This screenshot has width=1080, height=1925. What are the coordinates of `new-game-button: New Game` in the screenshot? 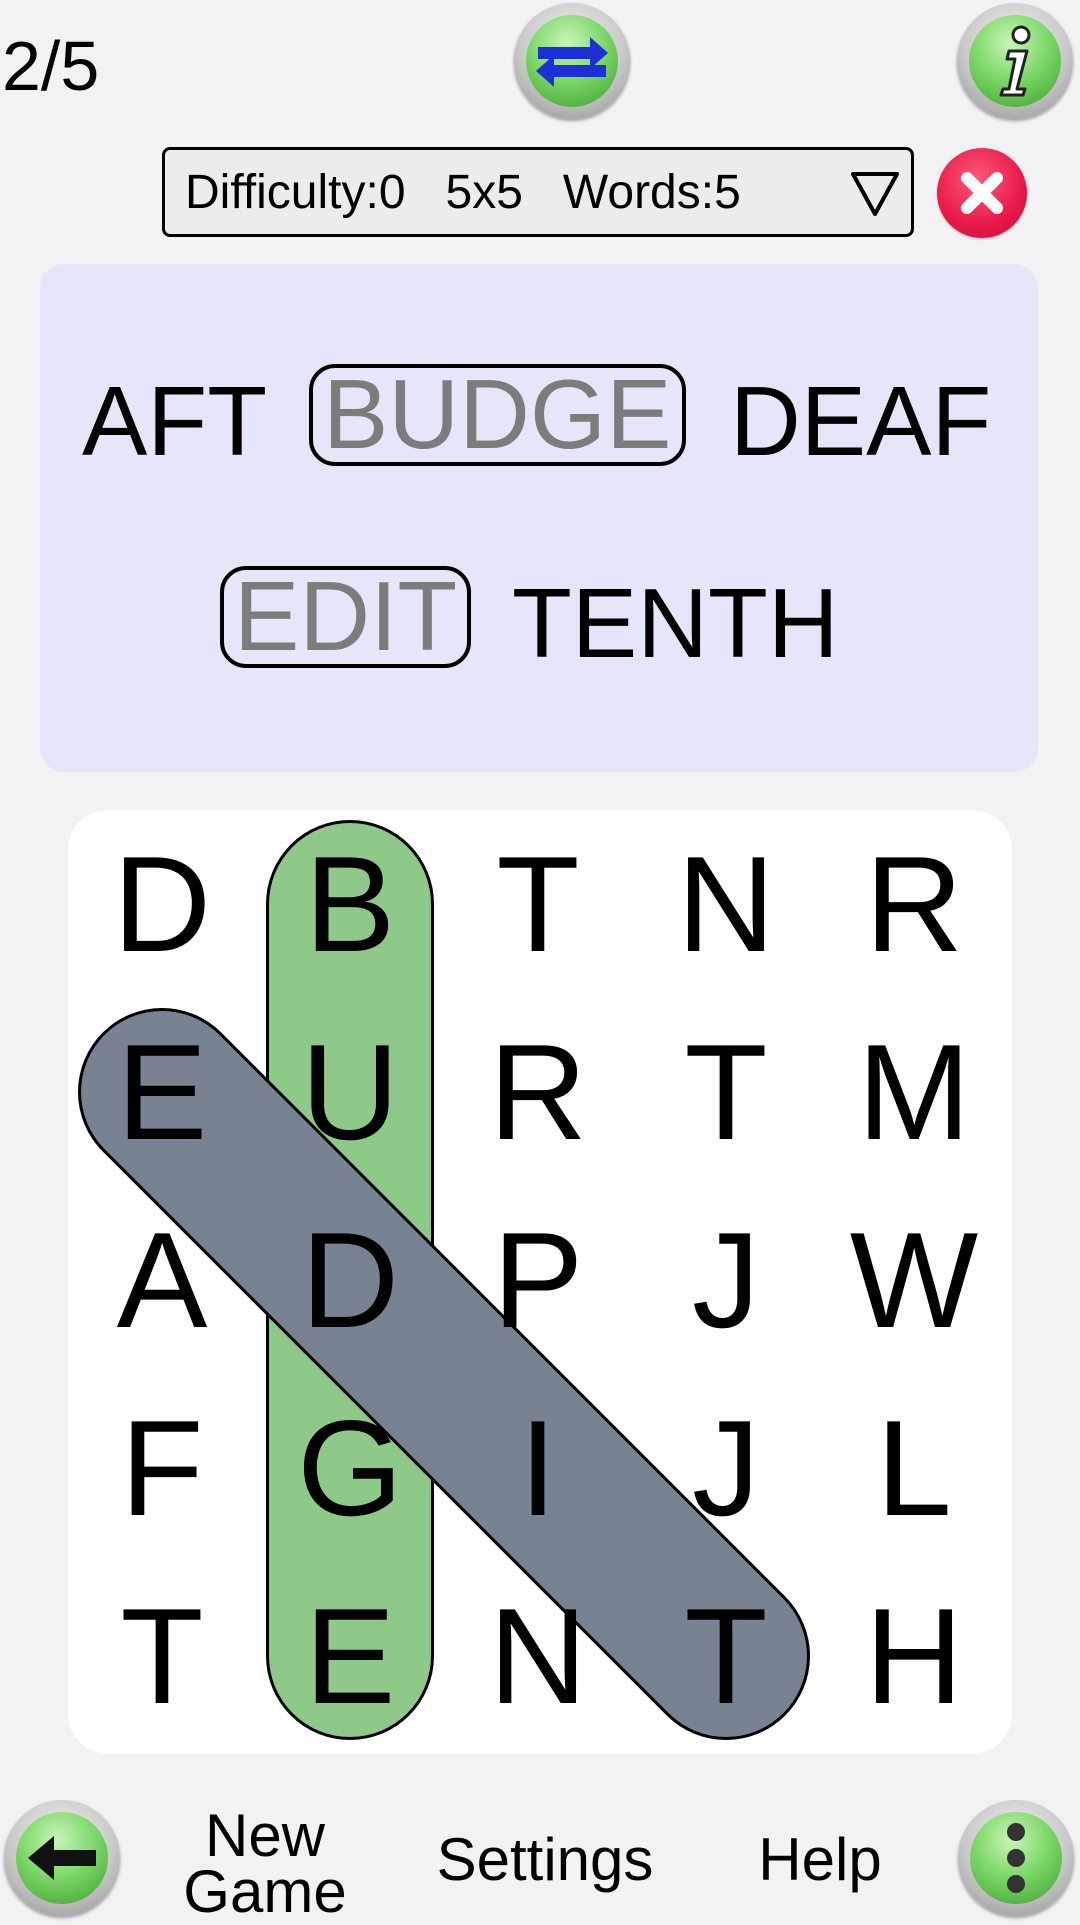 It's located at (265, 1863).